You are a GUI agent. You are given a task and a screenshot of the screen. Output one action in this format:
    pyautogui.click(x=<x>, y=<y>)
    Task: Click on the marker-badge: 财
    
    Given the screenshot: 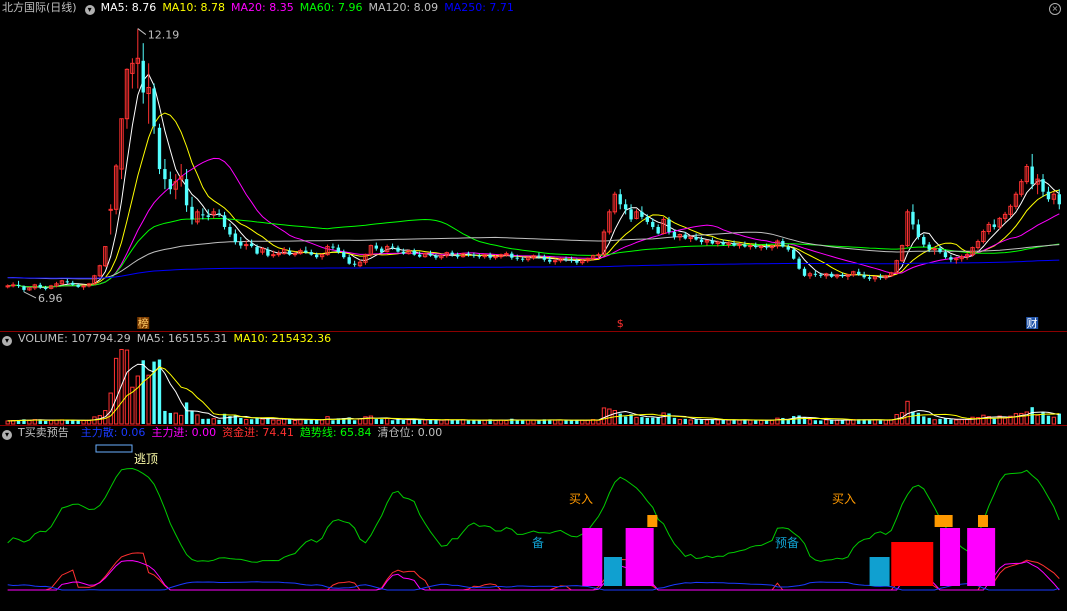 What is the action you would take?
    pyautogui.click(x=1032, y=323)
    